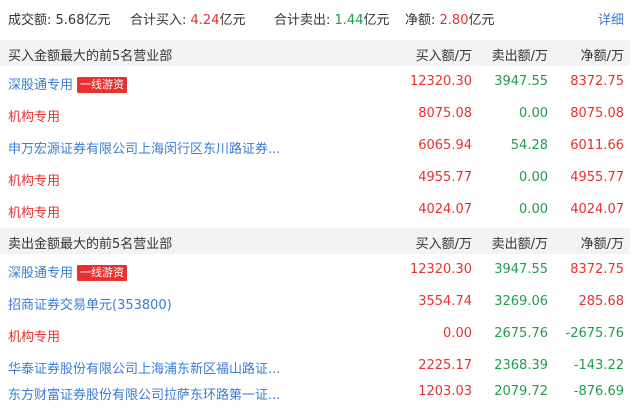 The image size is (634, 408). Describe the element at coordinates (315, 178) in the screenshot. I see `buy-table-row: 机构专用 4955.77 0.00 4955.77` at that location.